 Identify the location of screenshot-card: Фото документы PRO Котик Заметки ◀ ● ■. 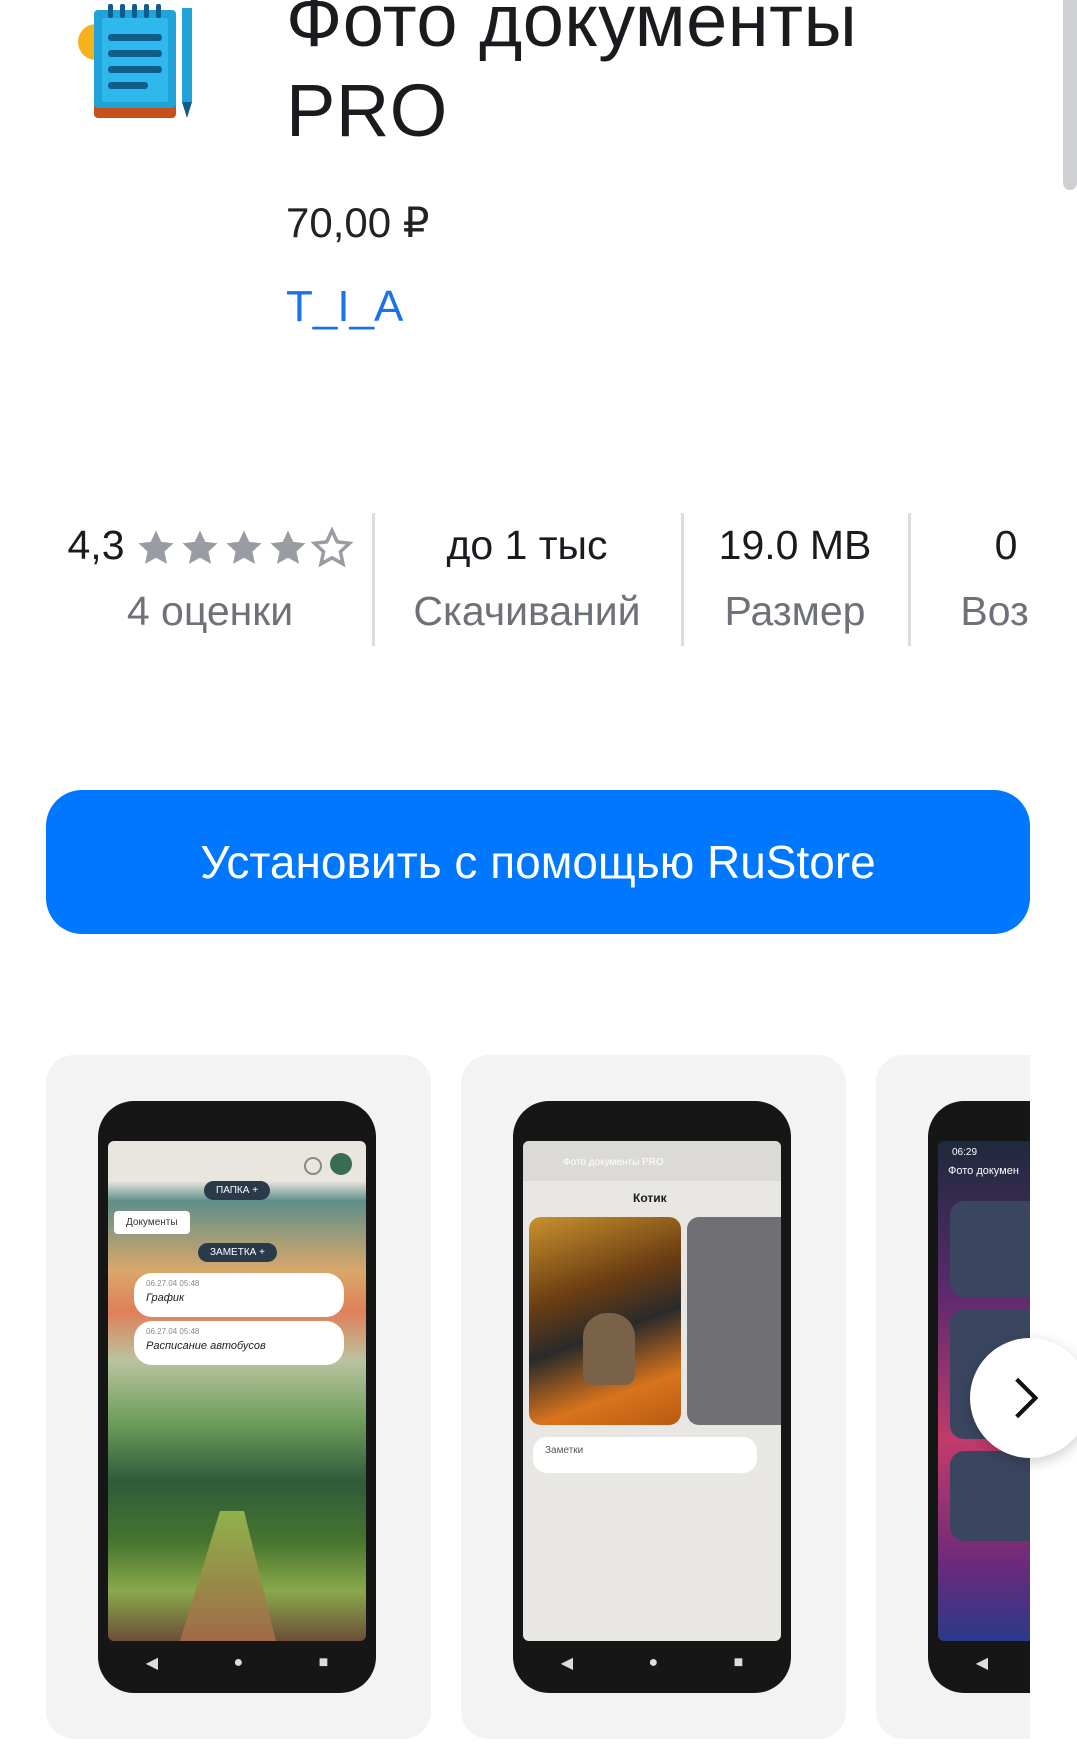
(653, 1397).